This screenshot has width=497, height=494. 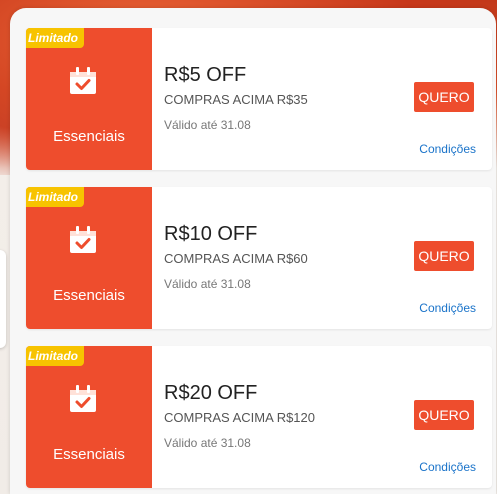 What do you see at coordinates (211, 393) in the screenshot?
I see `coupon-title: R$20 OFF` at bounding box center [211, 393].